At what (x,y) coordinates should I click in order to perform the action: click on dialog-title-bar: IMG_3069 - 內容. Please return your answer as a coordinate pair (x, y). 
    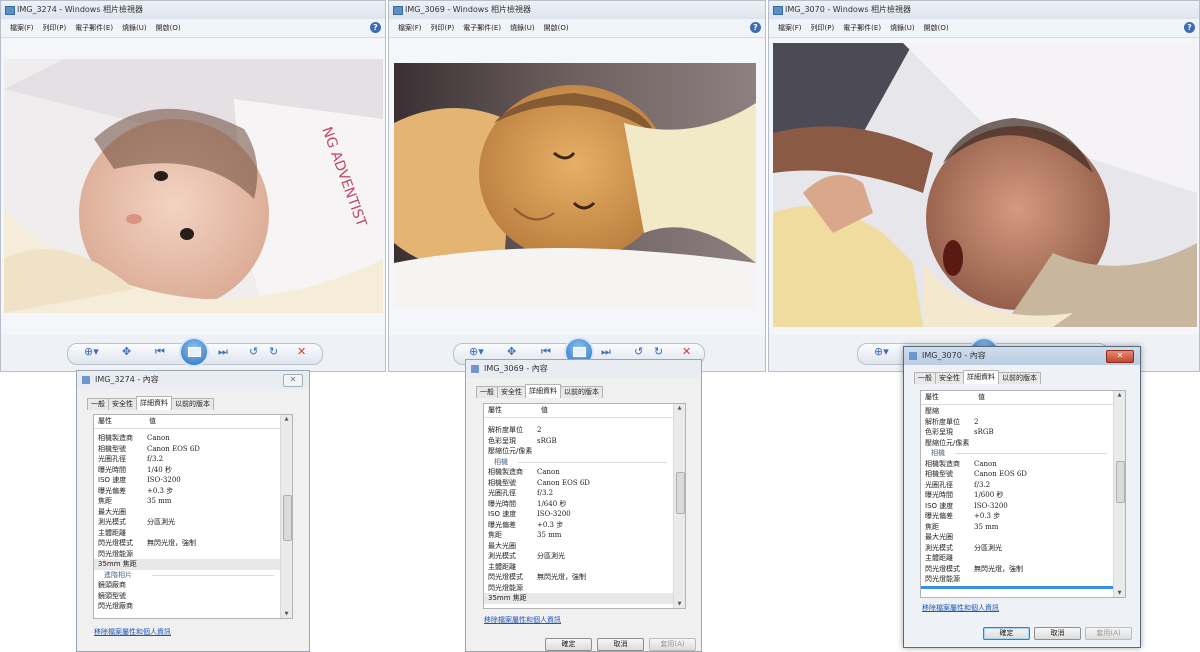
    Looking at the image, I should click on (583, 369).